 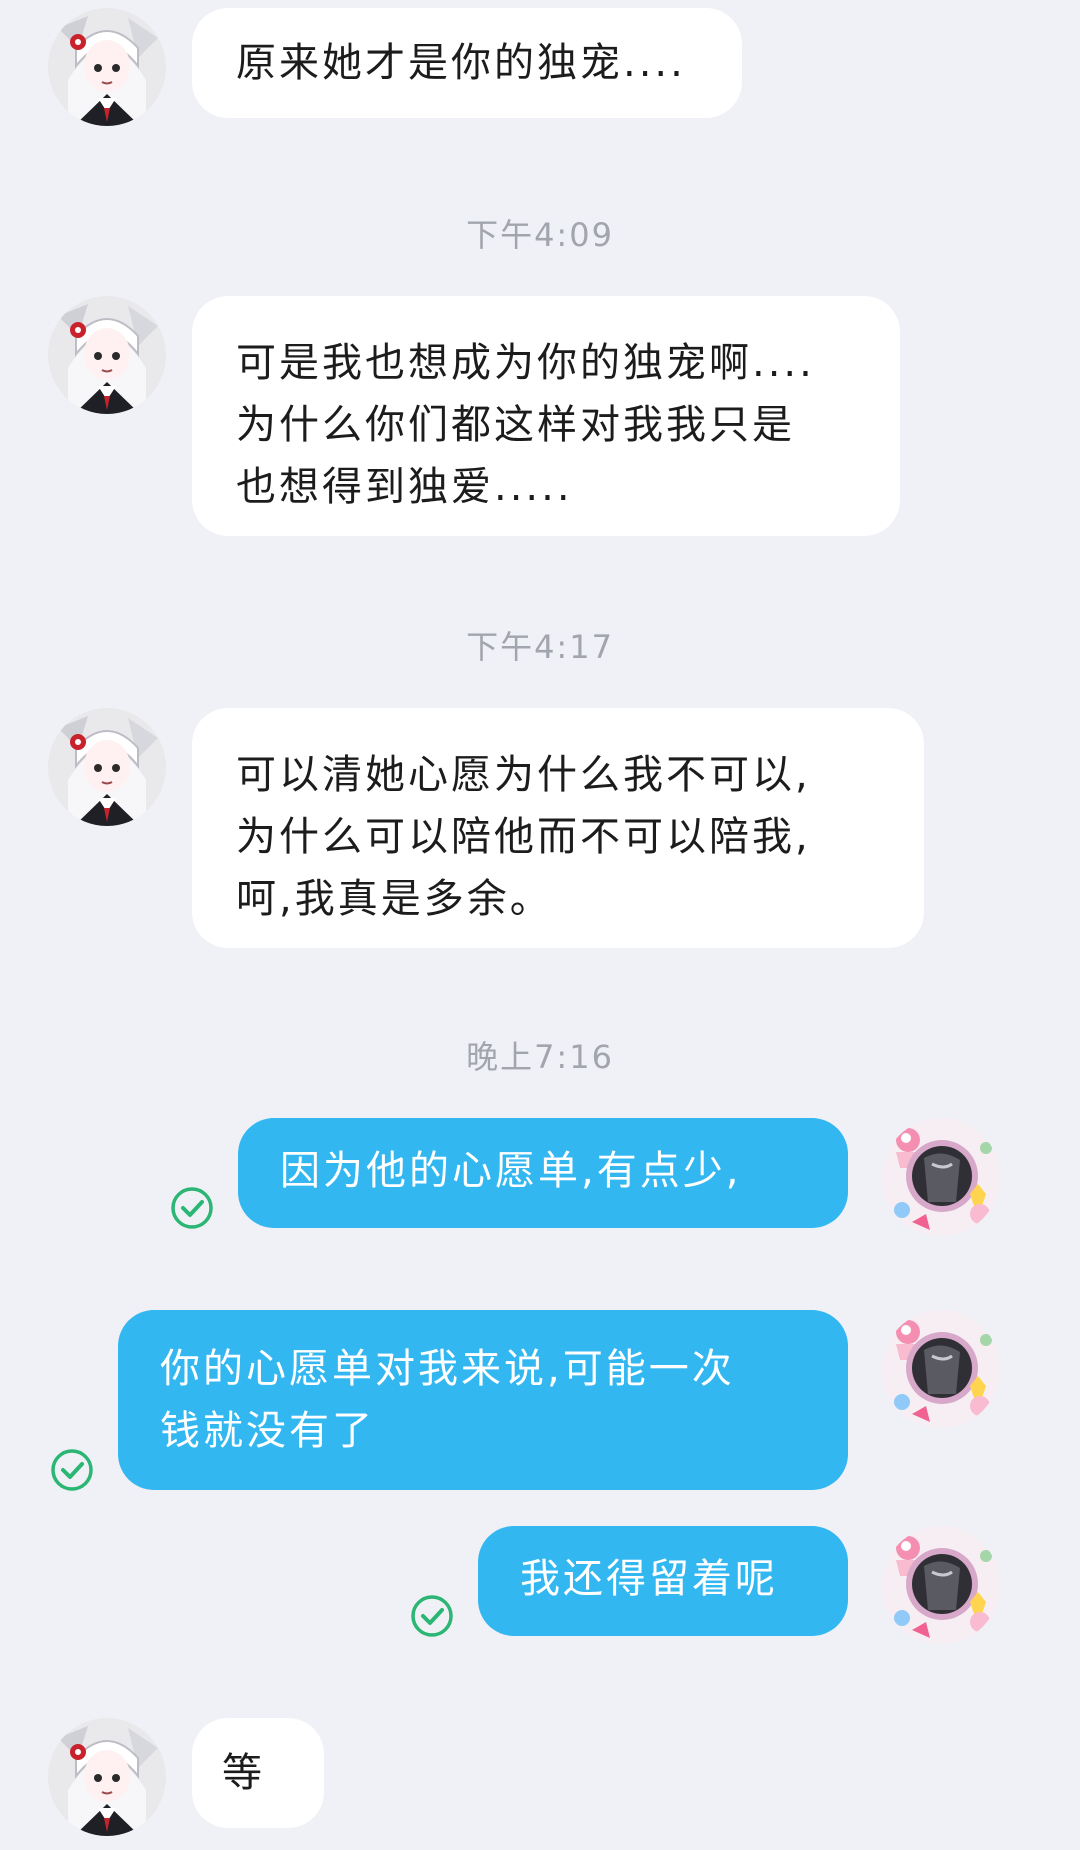 I want to click on timestamp: 下午4:09, so click(x=540, y=235).